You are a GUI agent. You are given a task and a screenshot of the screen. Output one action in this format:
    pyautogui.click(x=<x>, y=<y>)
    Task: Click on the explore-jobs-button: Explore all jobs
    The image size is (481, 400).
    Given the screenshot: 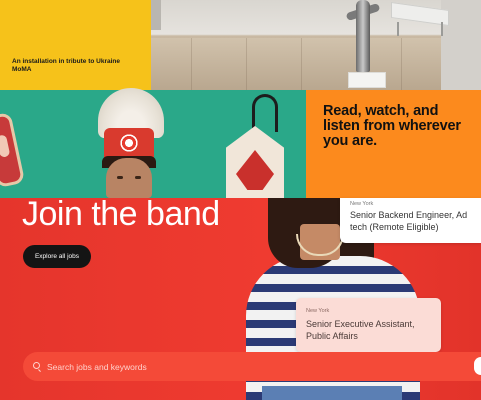 What is the action you would take?
    pyautogui.click(x=57, y=256)
    